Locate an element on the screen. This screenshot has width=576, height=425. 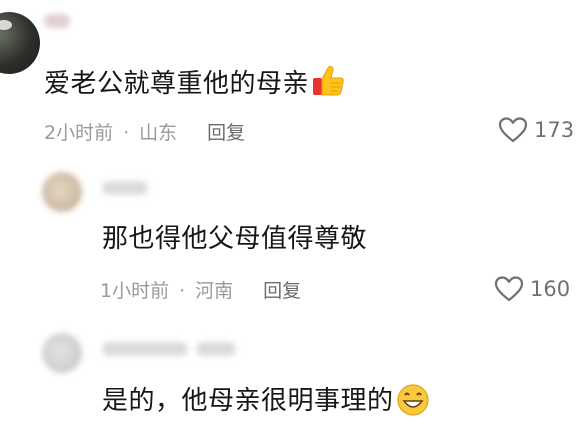
comment-meta: 2小时前 · 山东 回复 is located at coordinates (144, 133).